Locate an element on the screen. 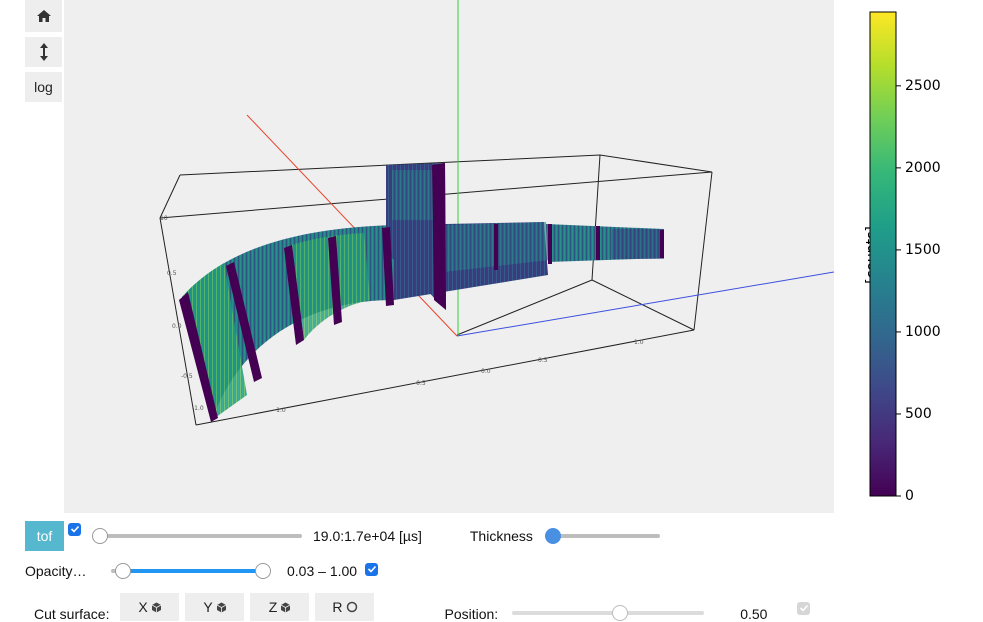 The width and height of the screenshot is (983, 622). colorbar: [counts] 05001000150020002500 is located at coordinates (910, 257).